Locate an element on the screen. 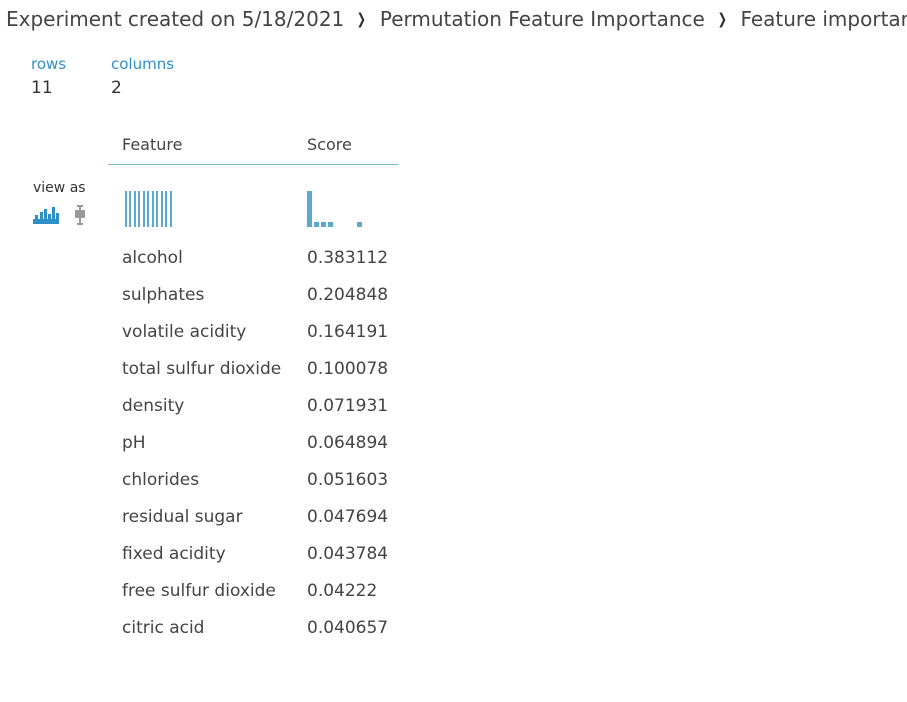 This screenshot has width=907, height=702. rows-value: 11 is located at coordinates (42, 88).